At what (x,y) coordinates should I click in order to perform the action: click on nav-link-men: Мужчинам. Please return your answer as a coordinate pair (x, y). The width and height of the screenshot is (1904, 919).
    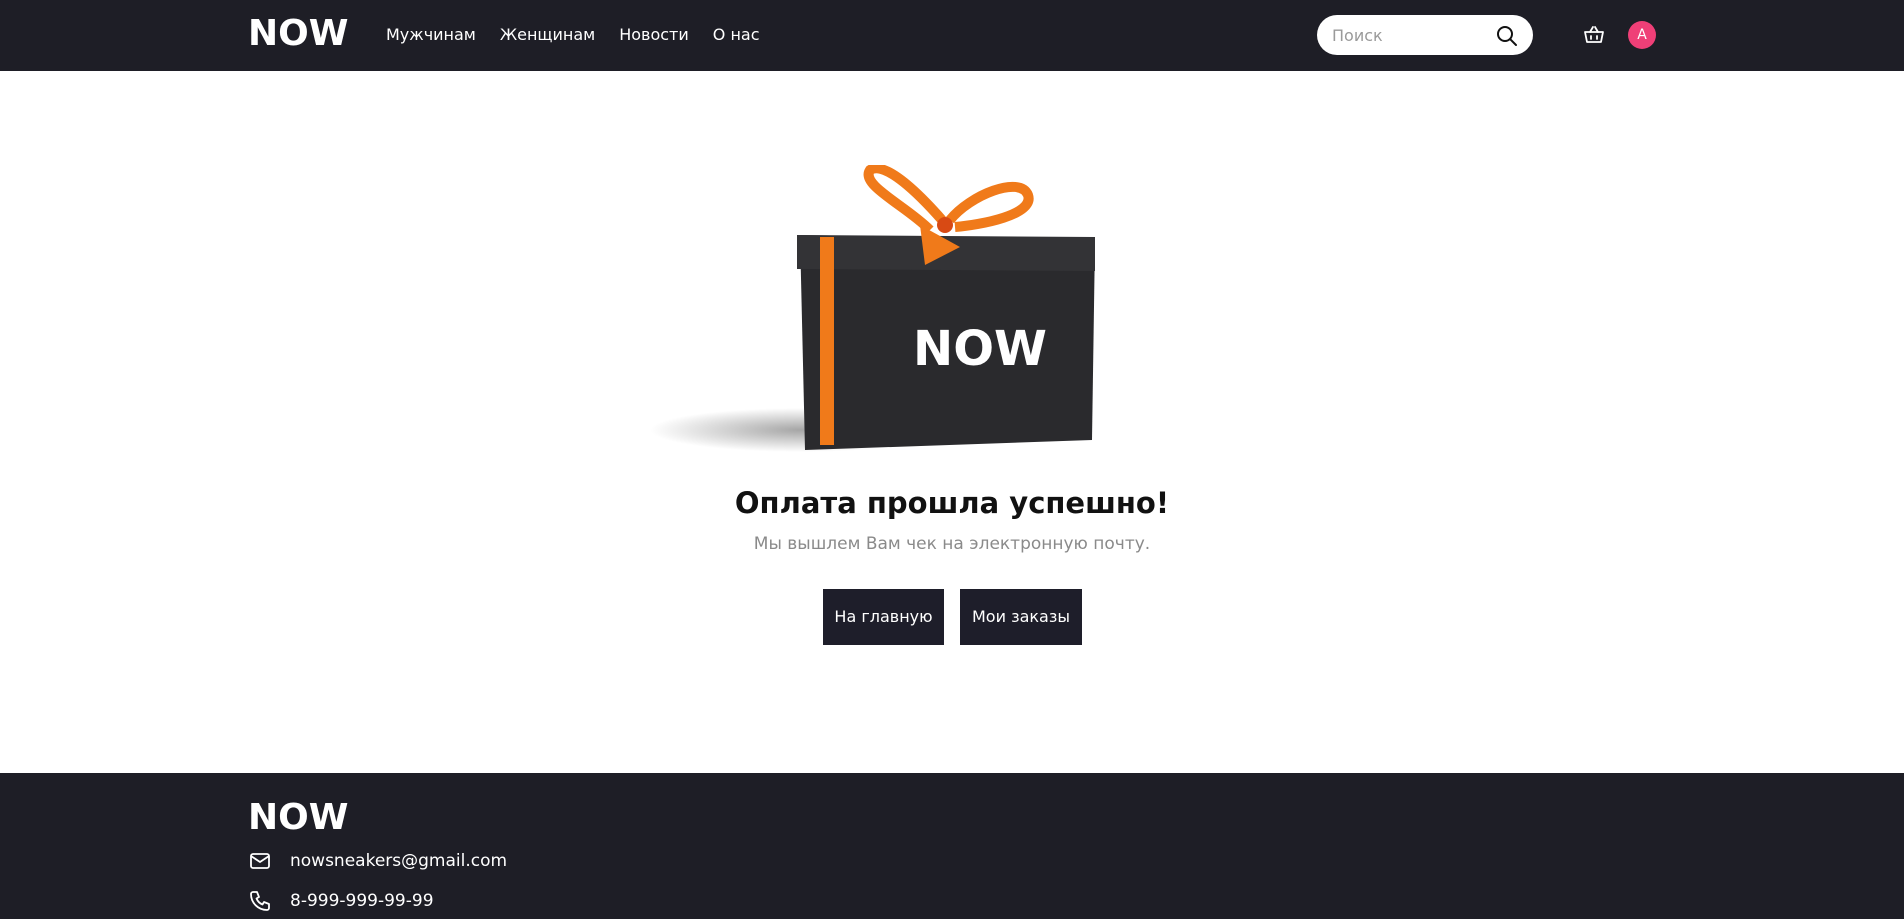
    Looking at the image, I should click on (431, 35).